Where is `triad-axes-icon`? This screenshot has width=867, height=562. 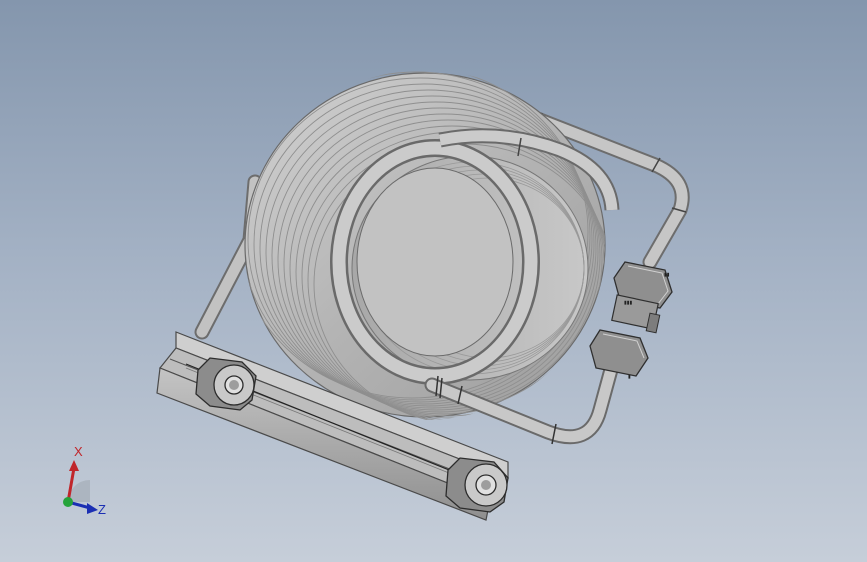 triad-axes-icon is located at coordinates (80, 487).